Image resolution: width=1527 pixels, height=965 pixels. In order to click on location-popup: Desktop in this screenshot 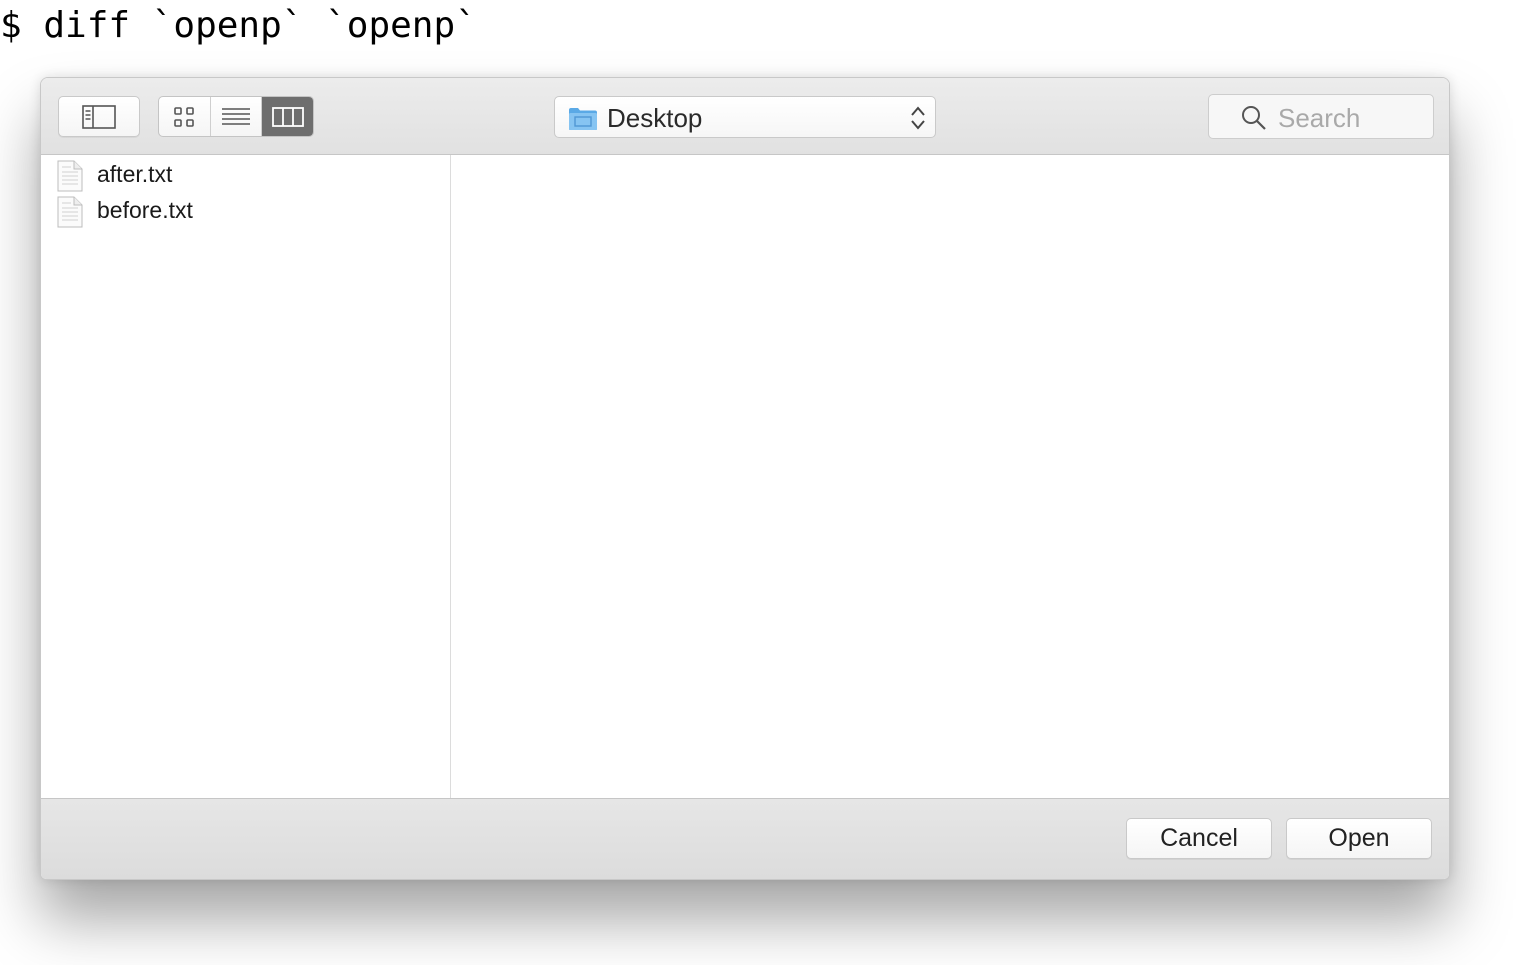, I will do `click(745, 117)`.